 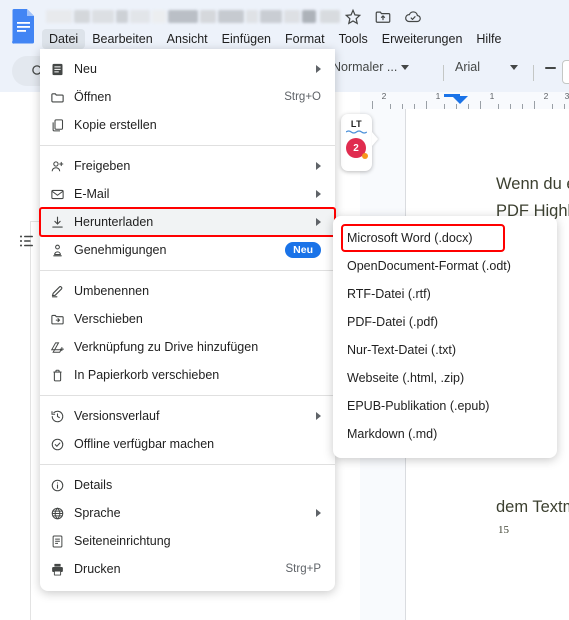 What do you see at coordinates (122, 39) in the screenshot?
I see `menubar-item-bearbeiten: Bearbeiten` at bounding box center [122, 39].